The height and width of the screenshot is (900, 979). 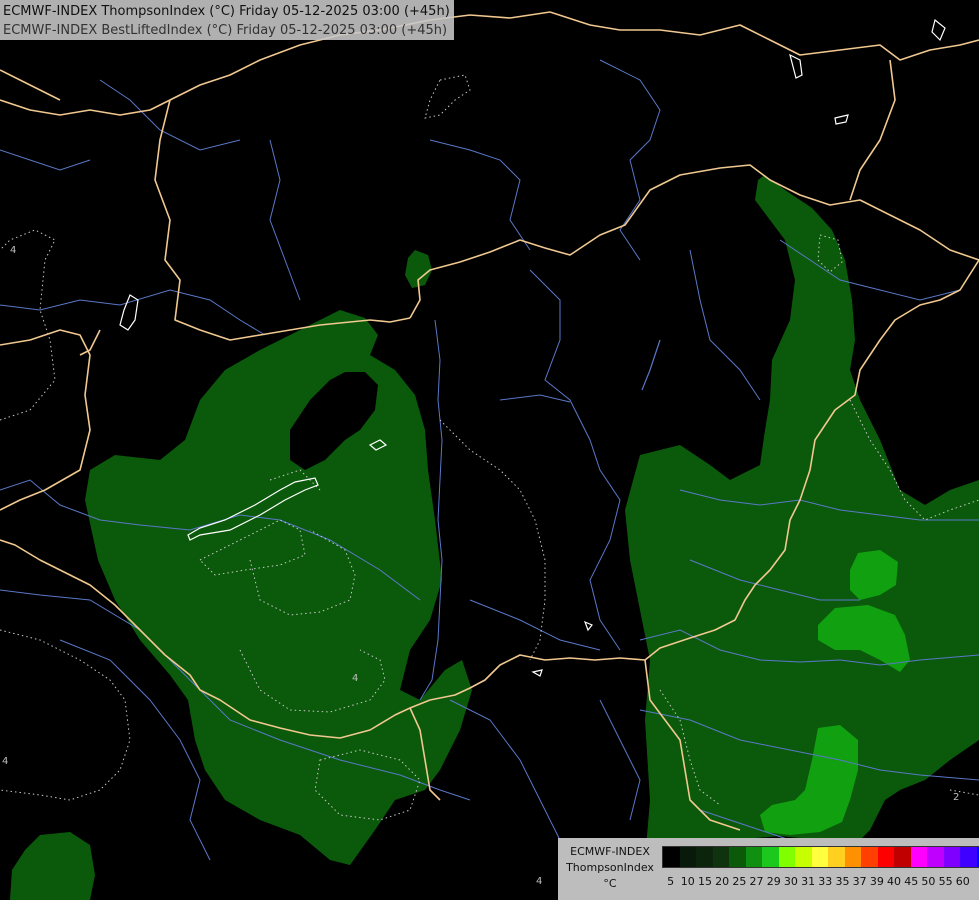 What do you see at coordinates (945, 881) in the screenshot?
I see `legend-tick: 55` at bounding box center [945, 881].